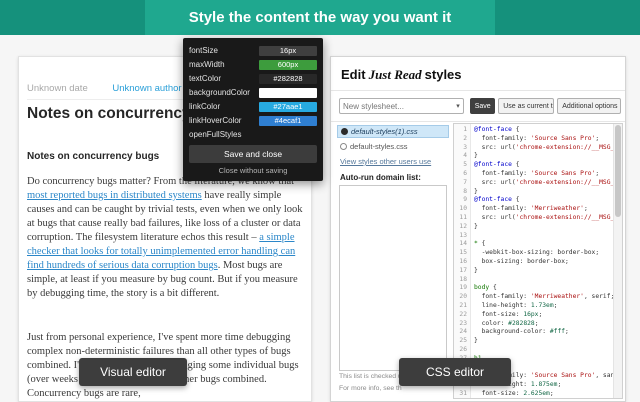  What do you see at coordinates (353, 74) in the screenshot?
I see `heading-prefix: Edit` at bounding box center [353, 74].